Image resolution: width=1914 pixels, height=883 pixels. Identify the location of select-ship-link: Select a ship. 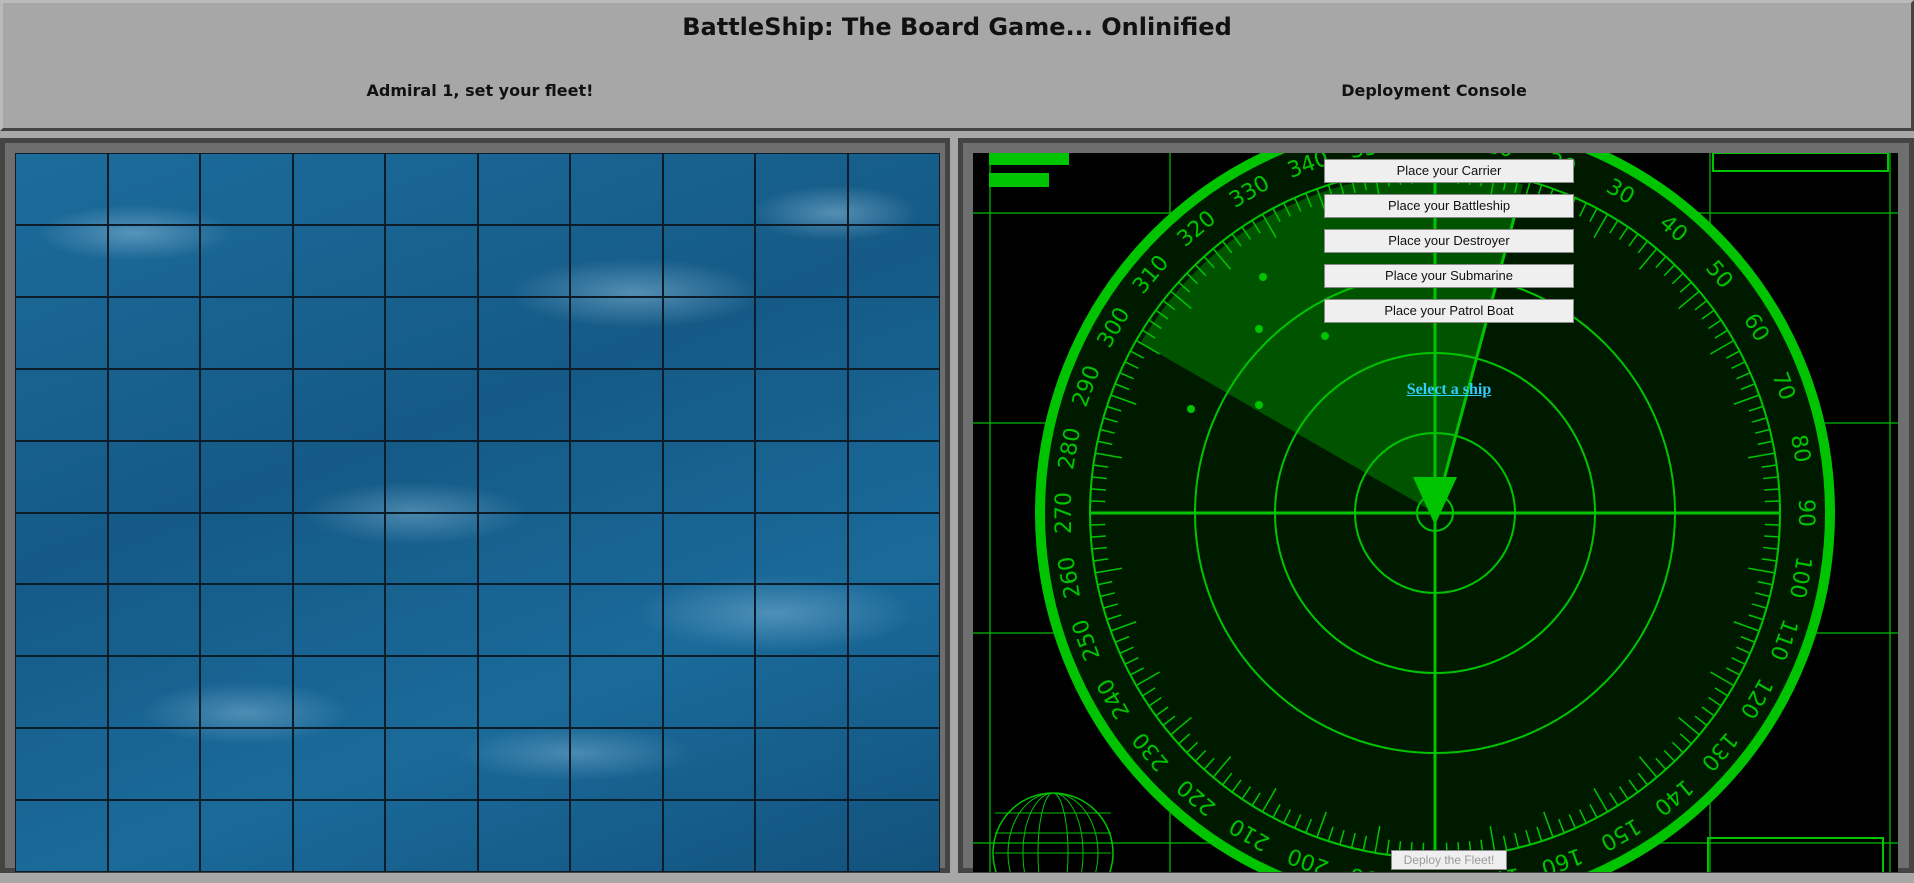
(1449, 390).